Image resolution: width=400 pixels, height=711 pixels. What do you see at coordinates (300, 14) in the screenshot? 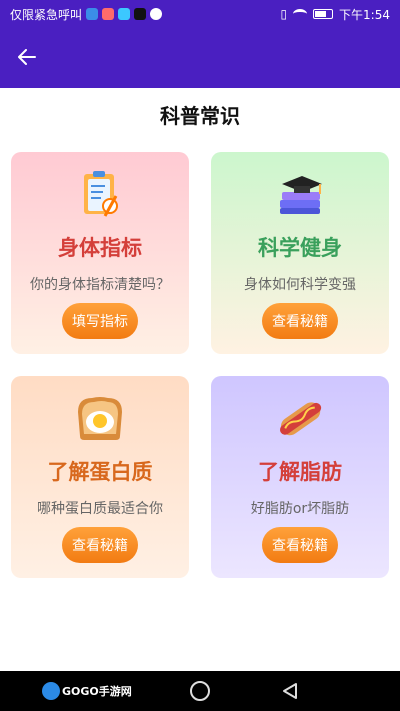
I see `wifi-icon` at bounding box center [300, 14].